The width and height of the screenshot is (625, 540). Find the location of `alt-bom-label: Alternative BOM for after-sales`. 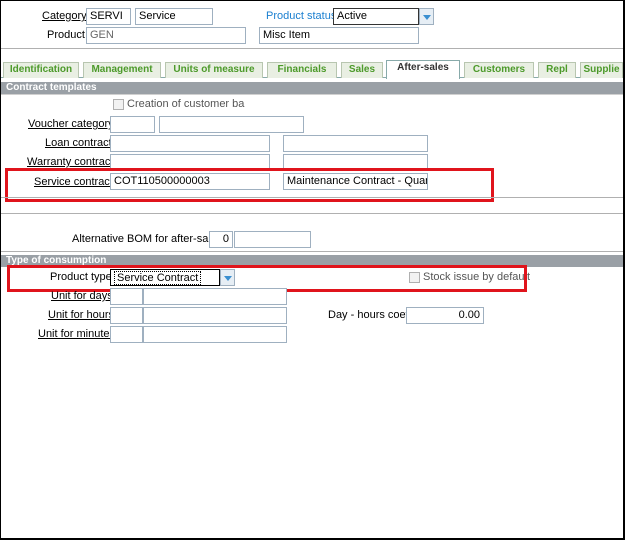

alt-bom-label: Alternative BOM for after-sales is located at coordinates (147, 239).